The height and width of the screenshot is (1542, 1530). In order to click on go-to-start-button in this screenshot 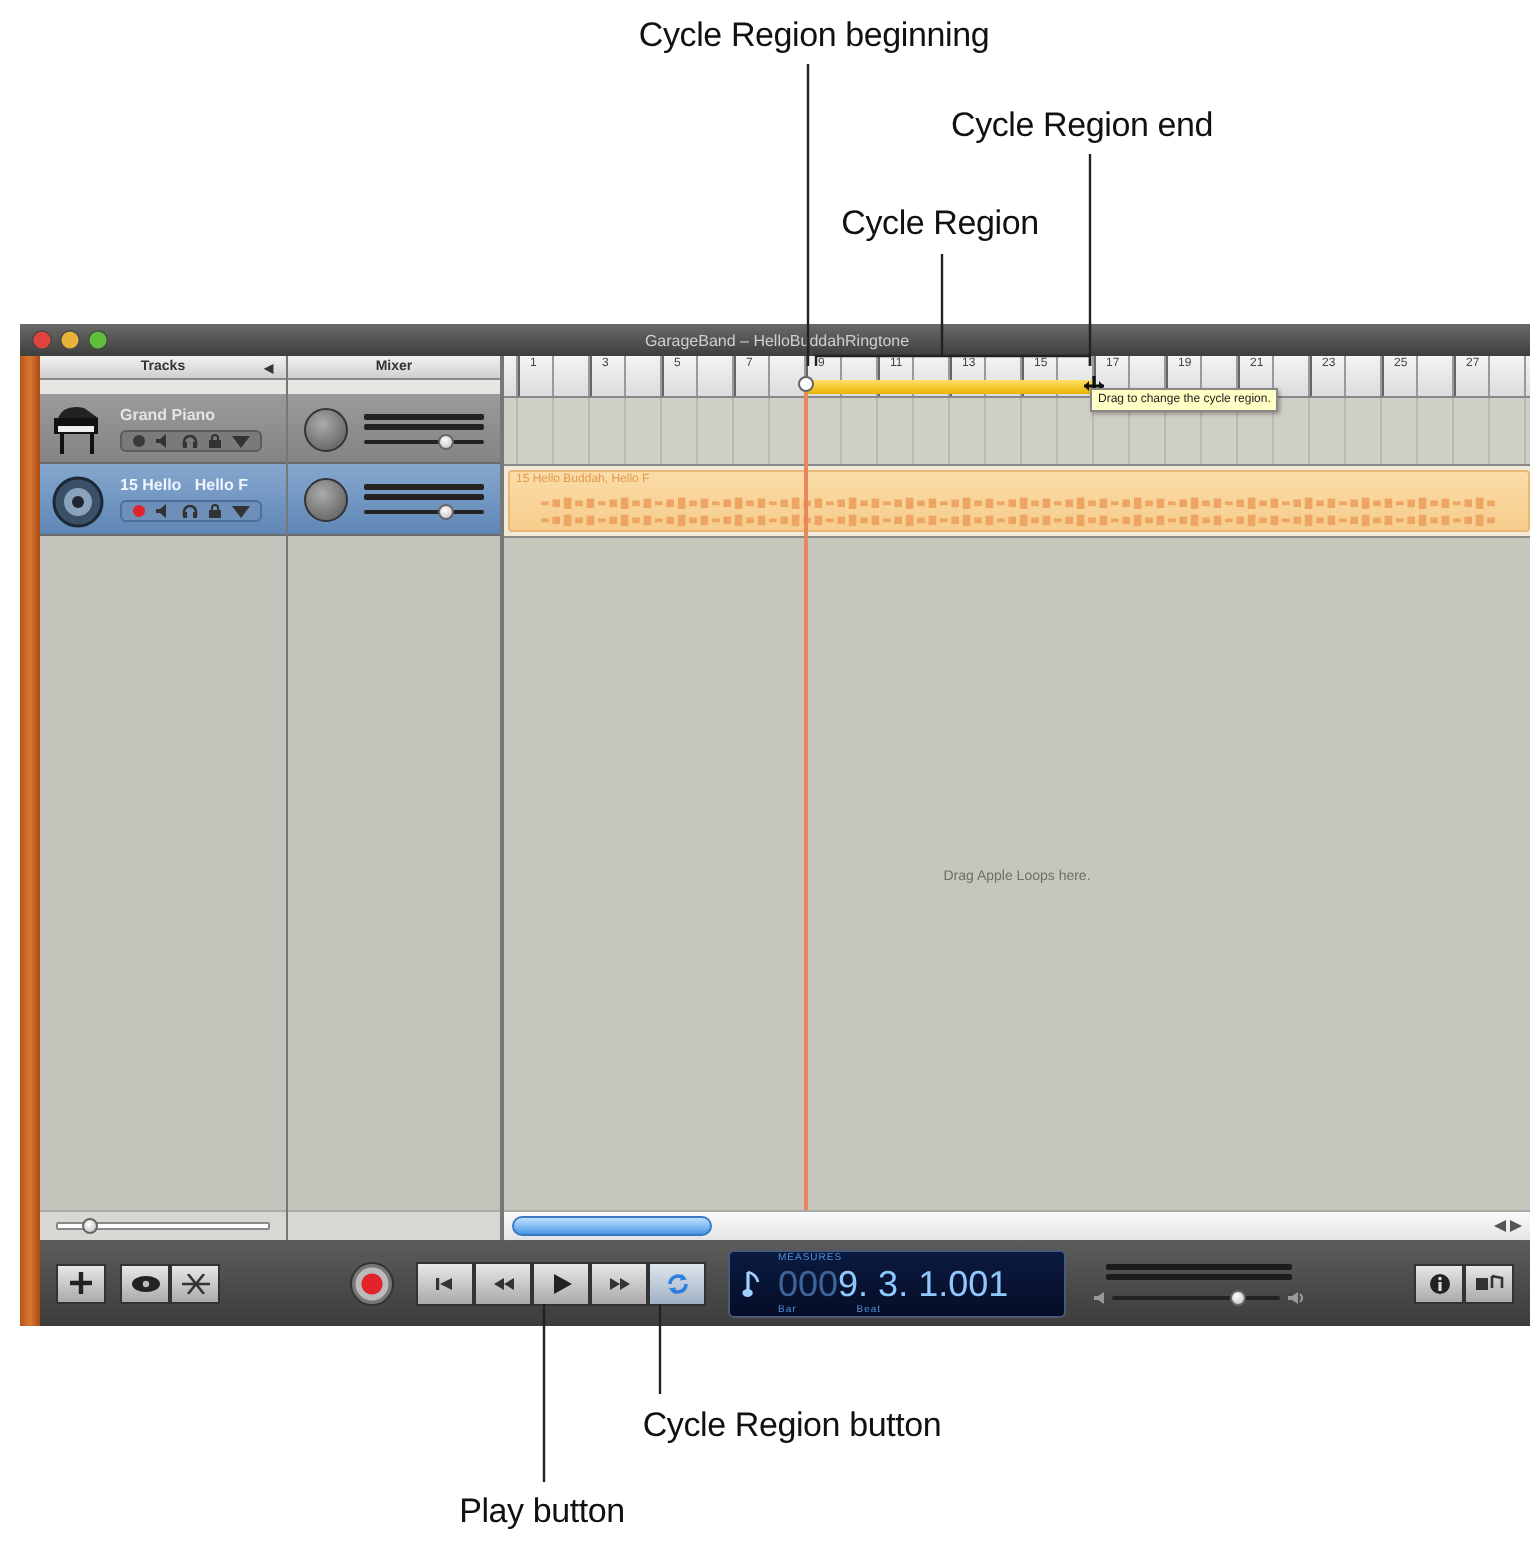, I will do `click(445, 1283)`.